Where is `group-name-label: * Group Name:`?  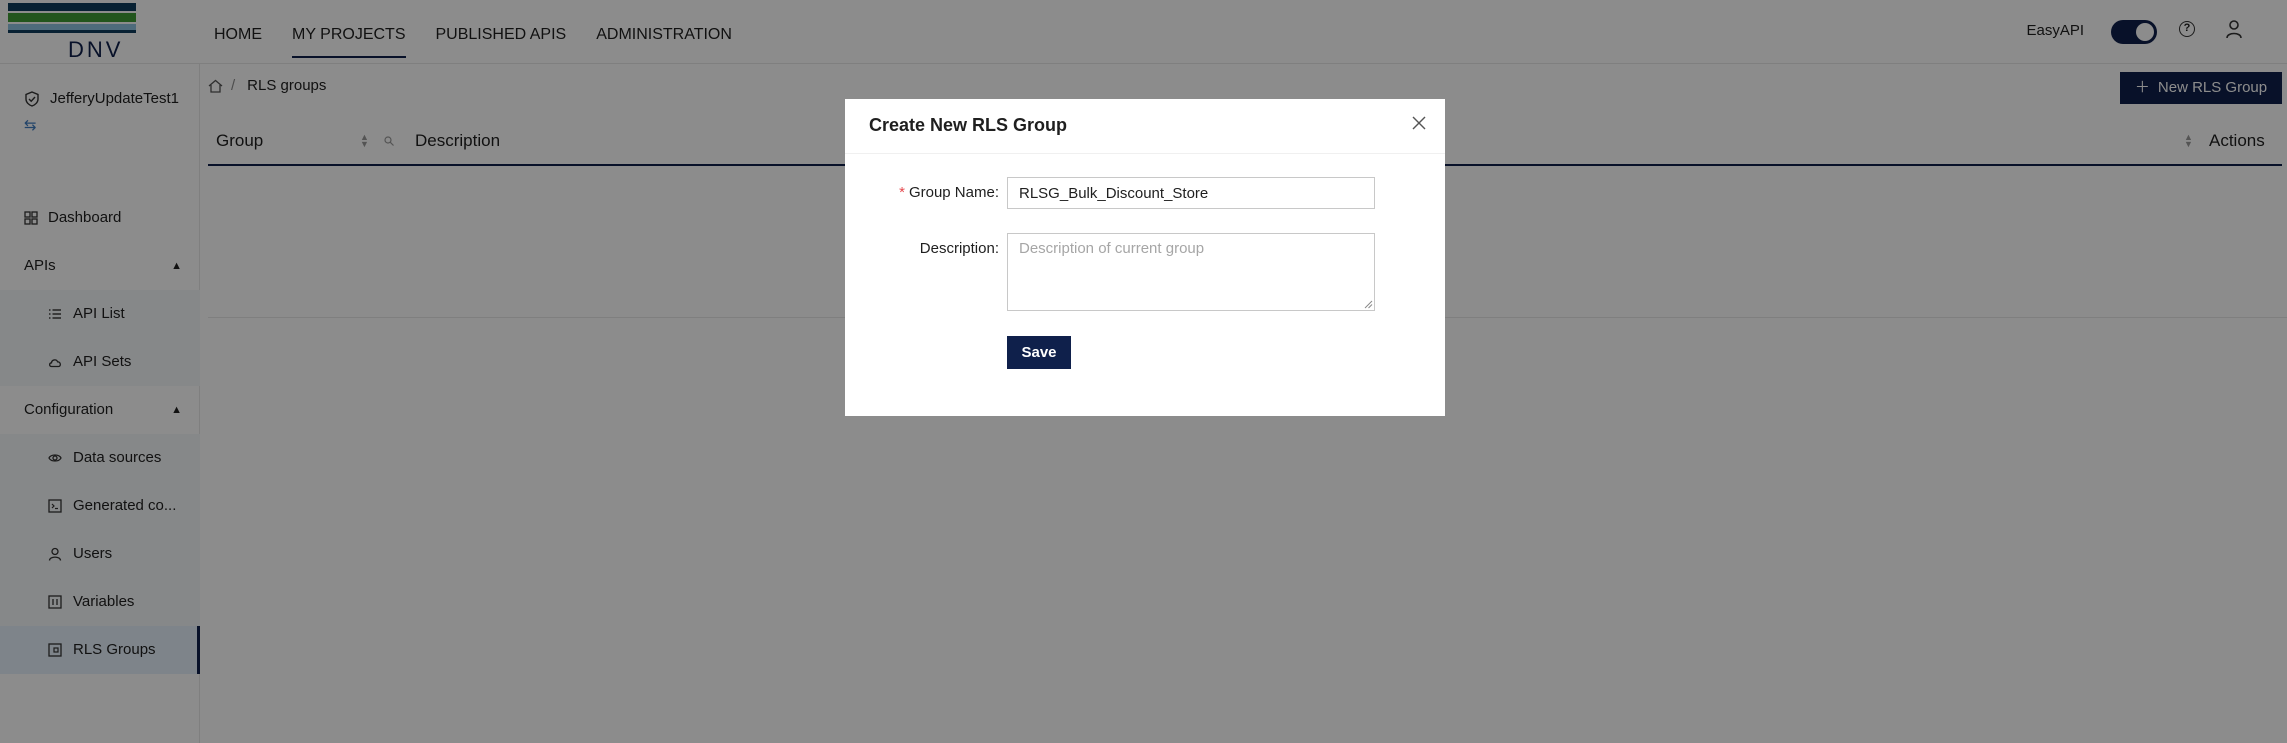 group-name-label: * Group Name: is located at coordinates (949, 192).